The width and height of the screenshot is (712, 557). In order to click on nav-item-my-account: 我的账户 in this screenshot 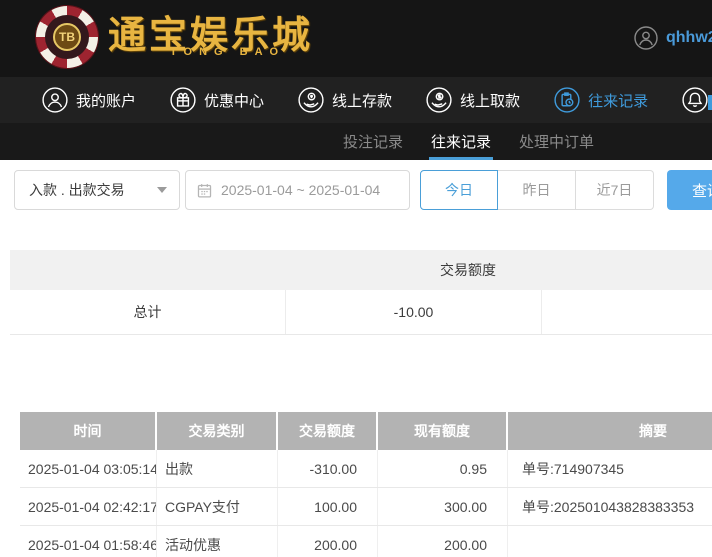, I will do `click(89, 100)`.